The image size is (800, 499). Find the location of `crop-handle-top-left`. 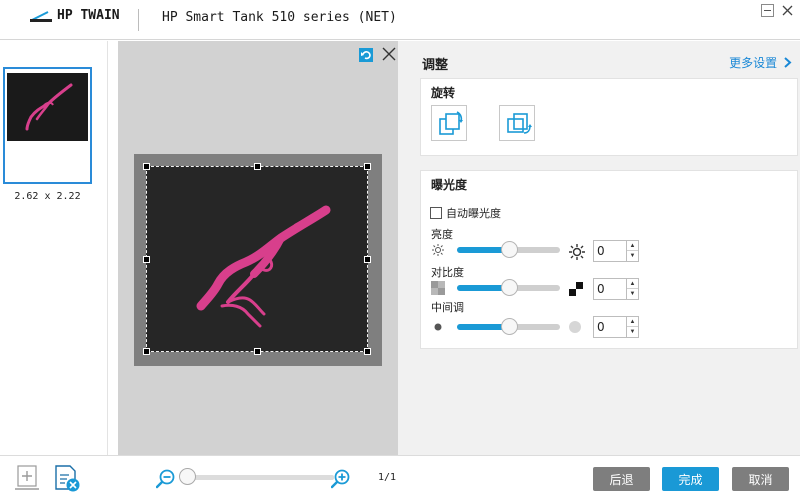

crop-handle-top-left is located at coordinates (146, 166).